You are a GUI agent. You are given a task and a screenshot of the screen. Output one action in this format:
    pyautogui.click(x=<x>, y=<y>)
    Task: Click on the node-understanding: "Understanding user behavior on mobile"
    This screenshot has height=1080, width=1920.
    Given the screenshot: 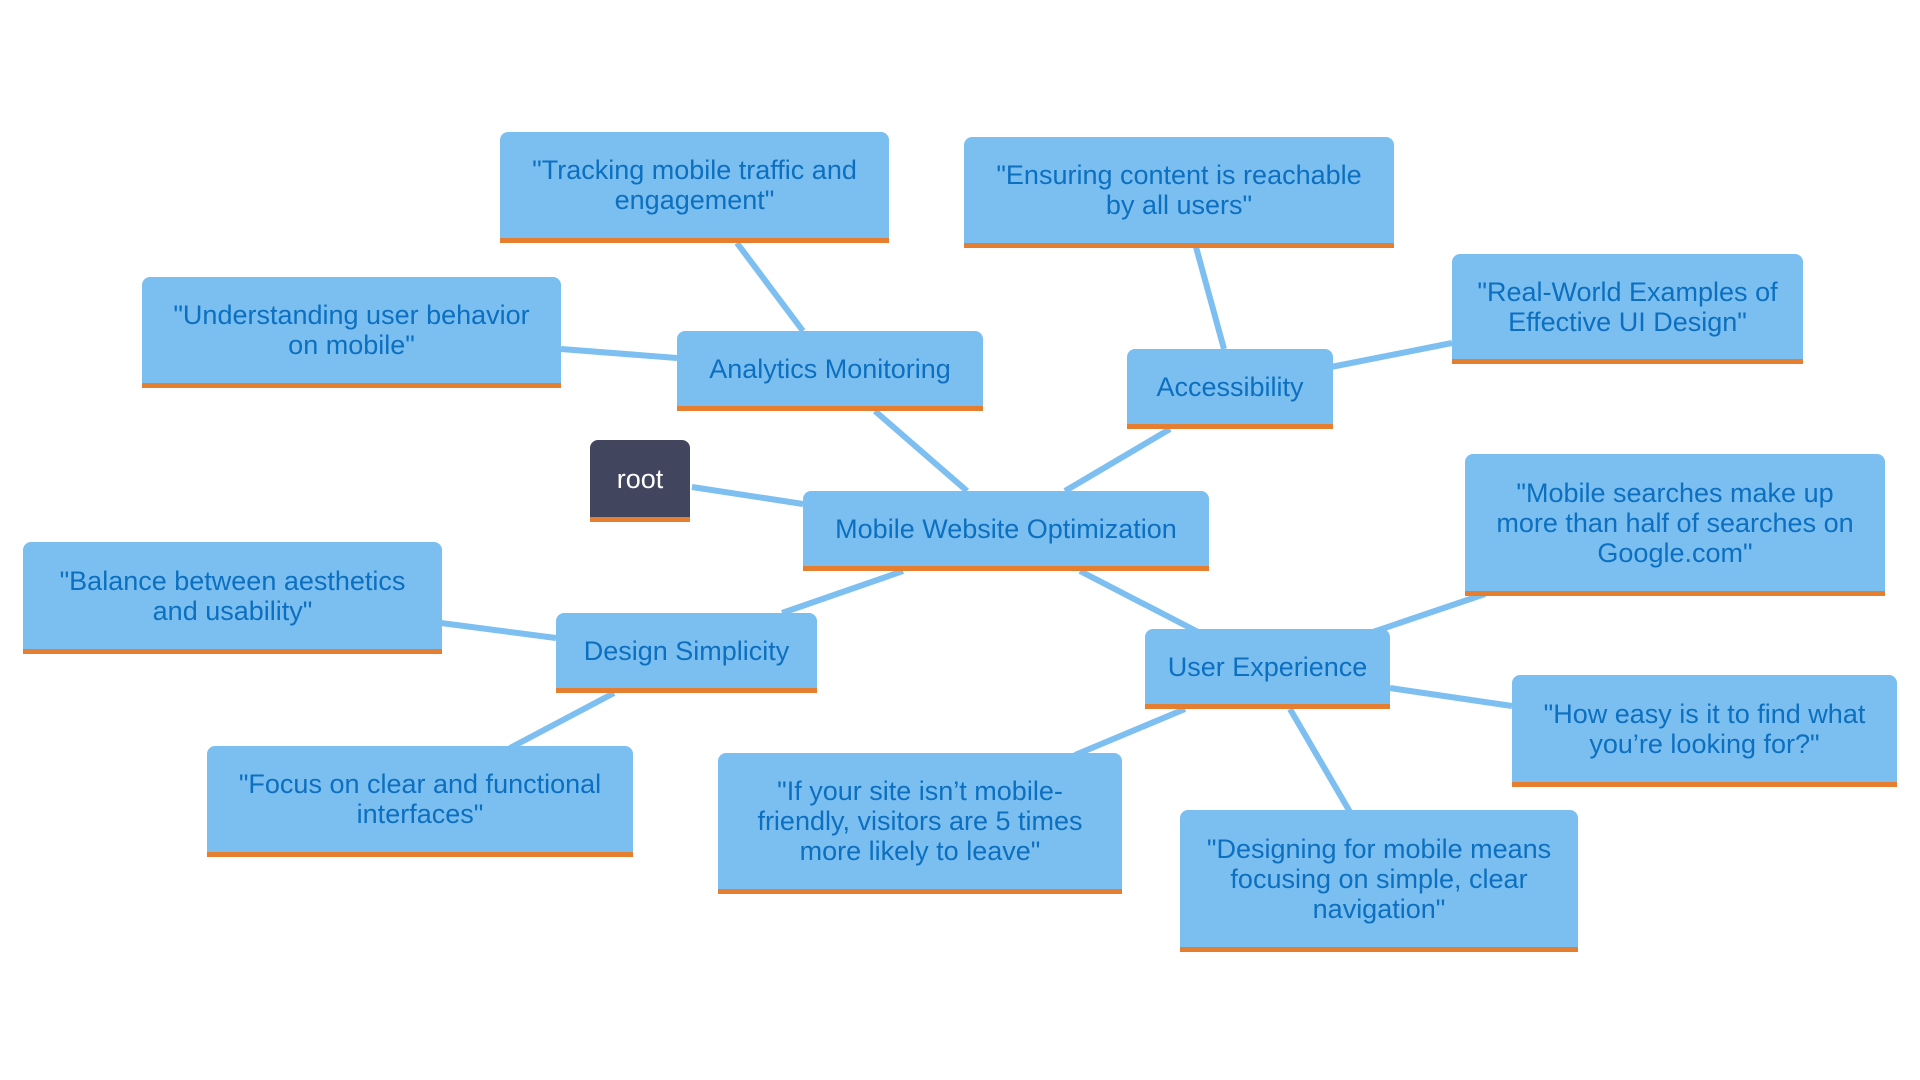 What is the action you would take?
    pyautogui.click(x=351, y=332)
    